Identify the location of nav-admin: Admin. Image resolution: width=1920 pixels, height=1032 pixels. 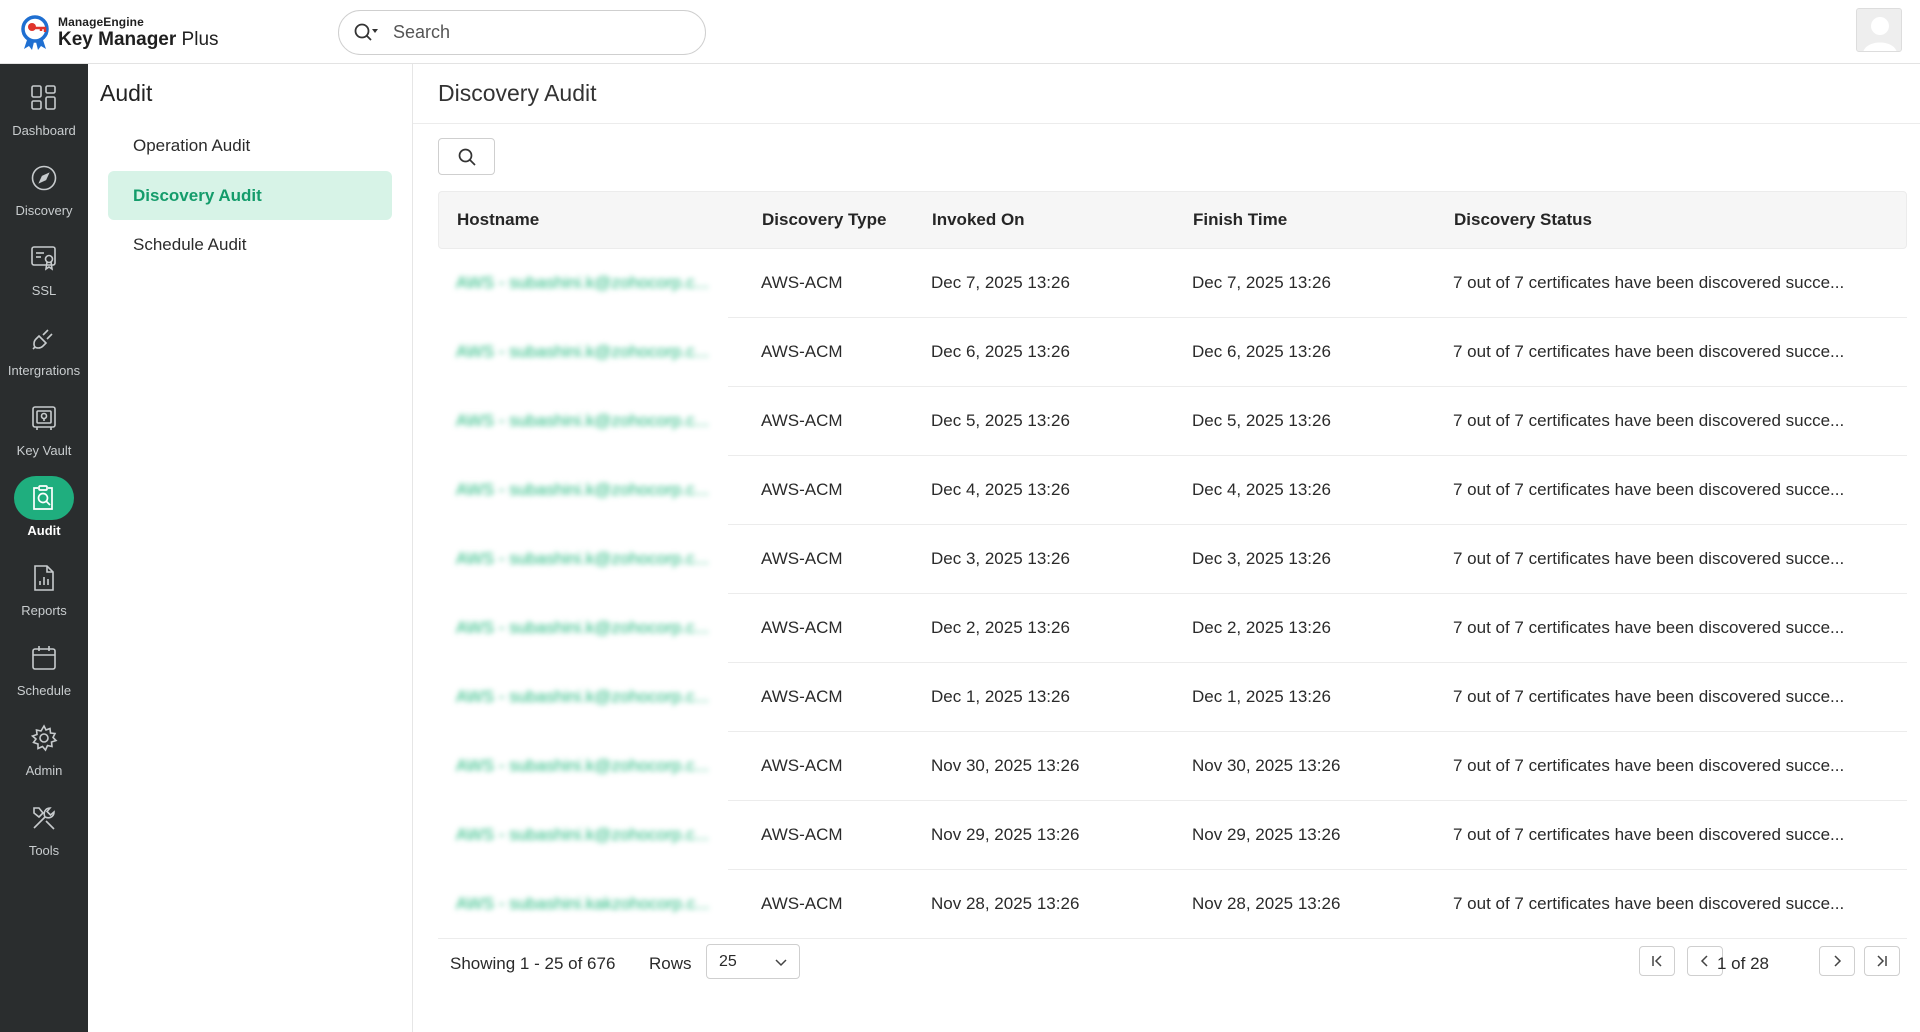
(44, 752).